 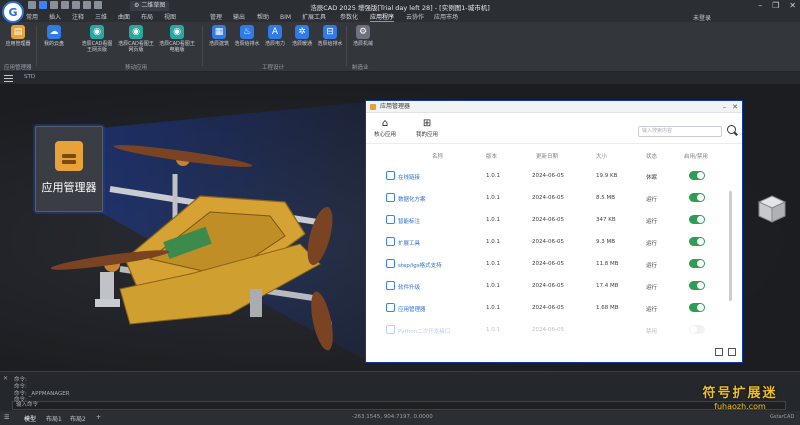 What do you see at coordinates (239, 17) in the screenshot?
I see `tab-output: 输出` at bounding box center [239, 17].